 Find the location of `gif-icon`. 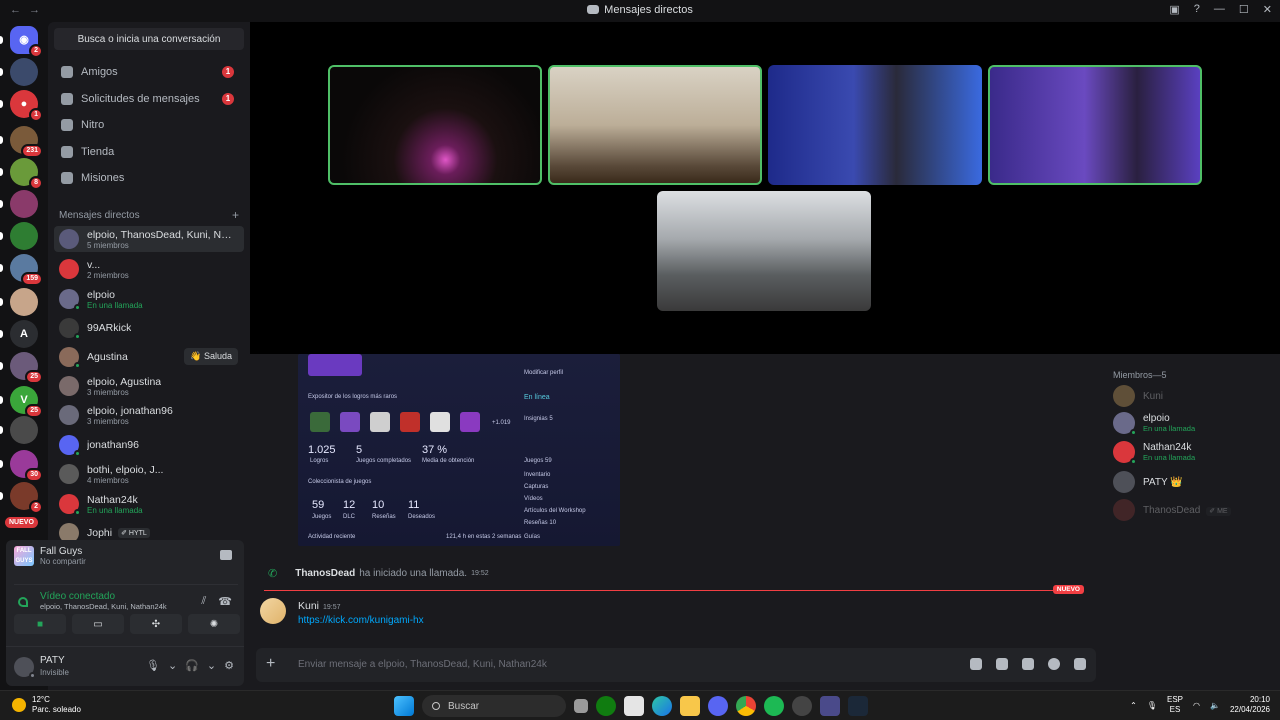

gif-icon is located at coordinates (1002, 664).